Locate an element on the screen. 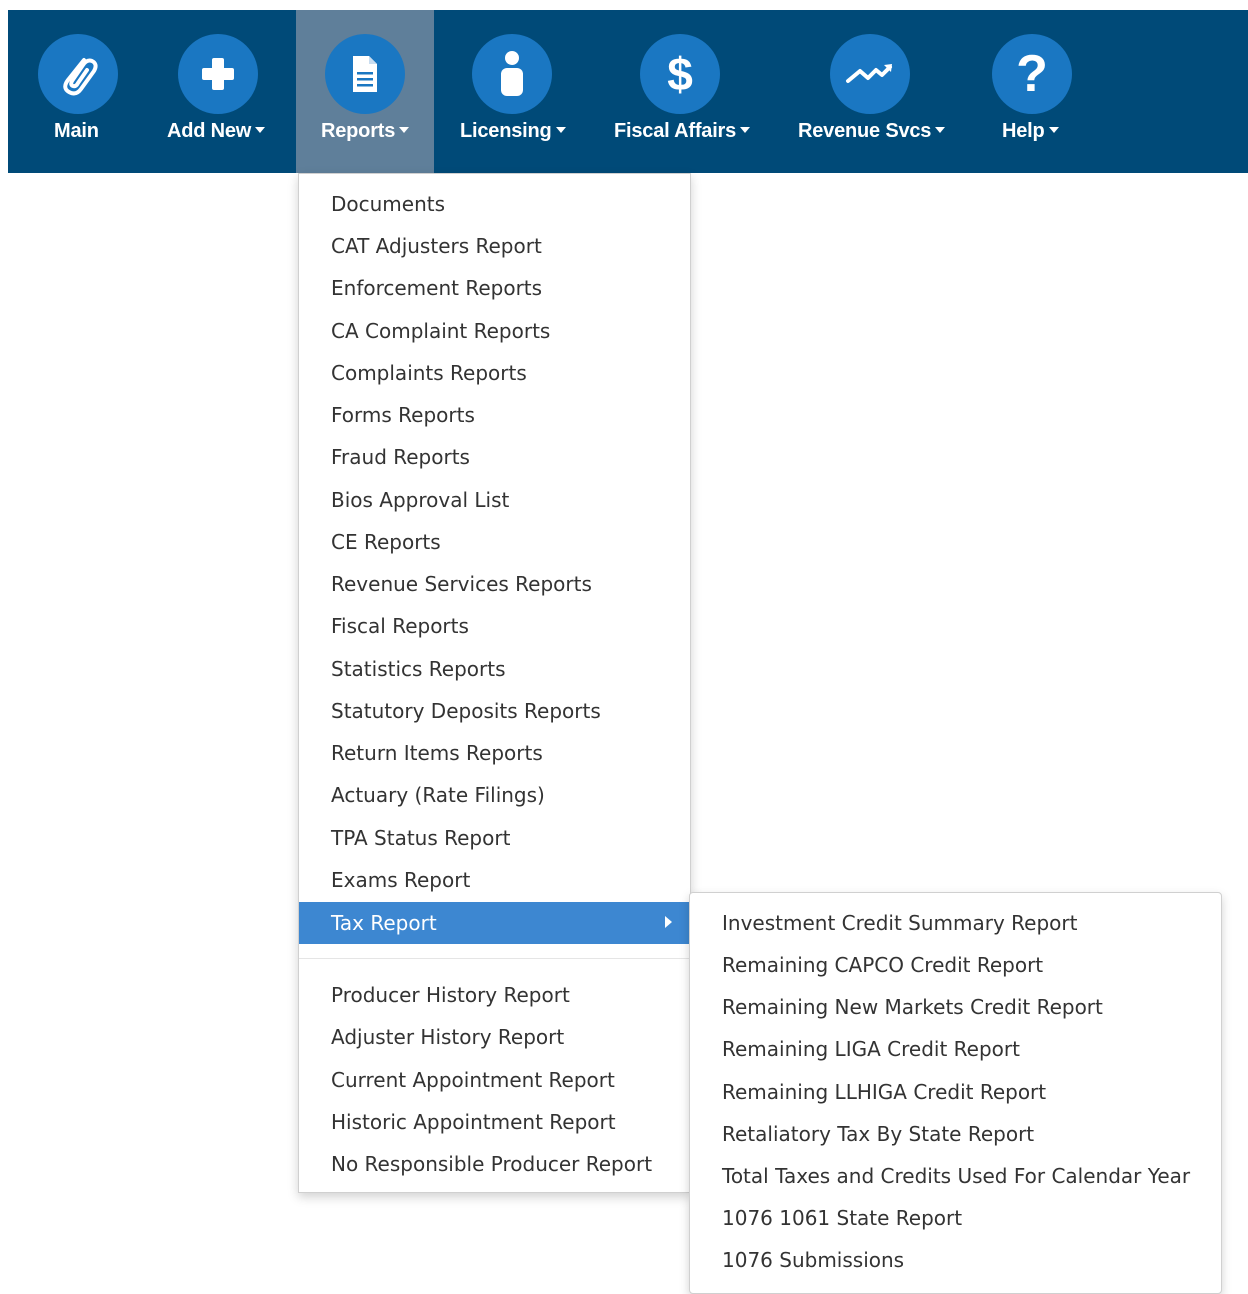  submenu-item-1076-1061-state-report: 1076 1061 State Report is located at coordinates (955, 1218).